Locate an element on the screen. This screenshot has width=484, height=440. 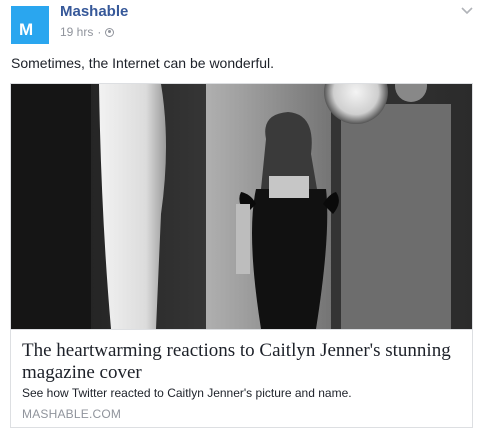
post-timestamp: 19 hrs is located at coordinates (76, 32).